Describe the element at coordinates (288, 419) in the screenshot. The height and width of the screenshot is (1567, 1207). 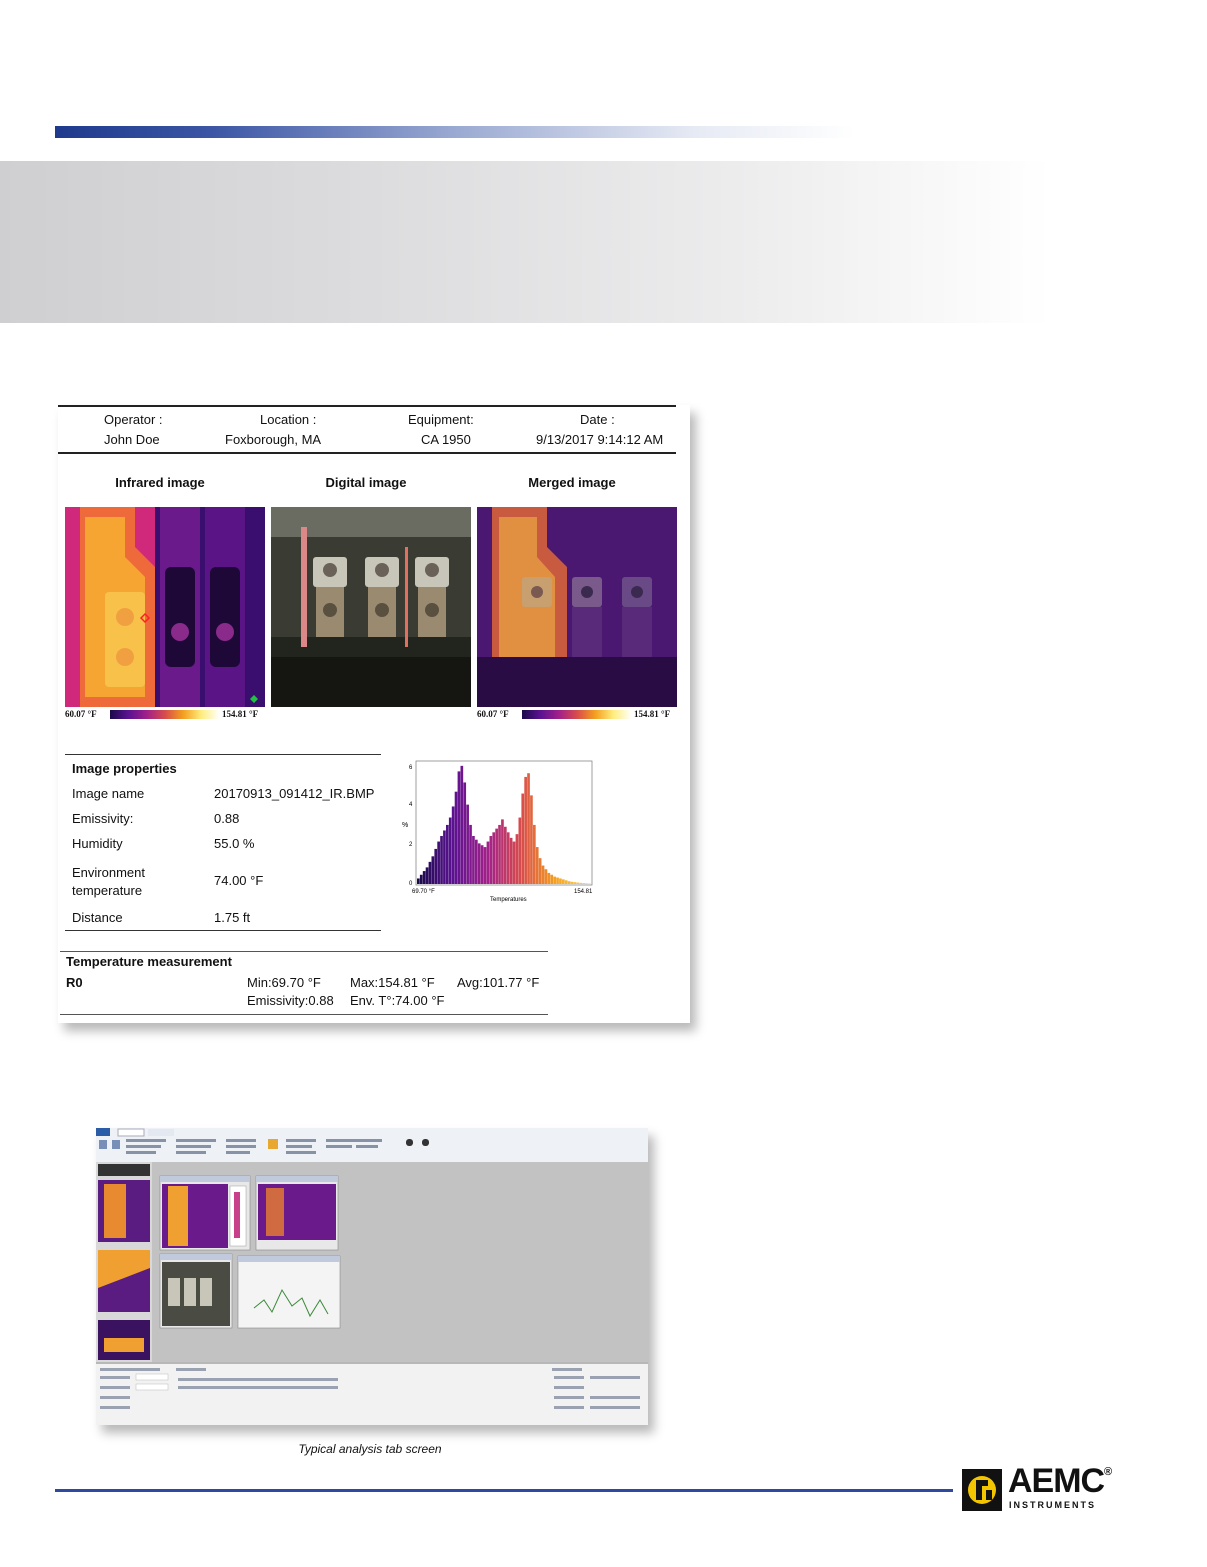
I see `location-label: Location :` at that location.